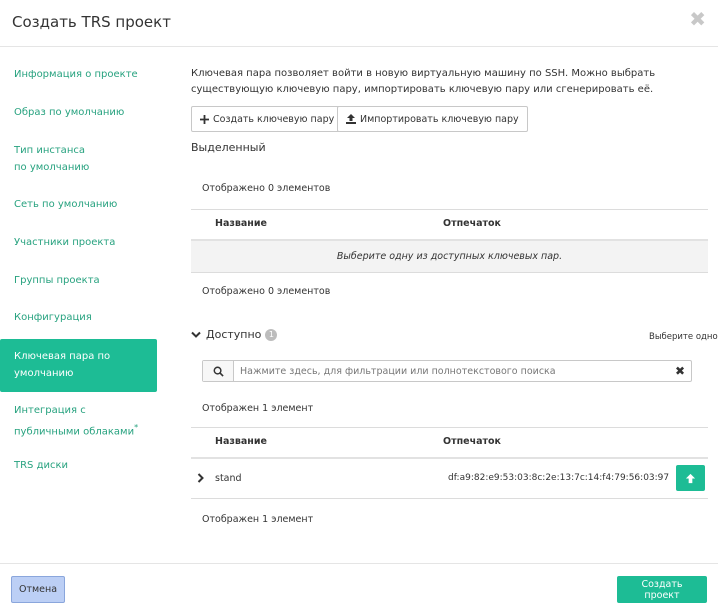  I want to click on available-column-name: Название, so click(241, 441).